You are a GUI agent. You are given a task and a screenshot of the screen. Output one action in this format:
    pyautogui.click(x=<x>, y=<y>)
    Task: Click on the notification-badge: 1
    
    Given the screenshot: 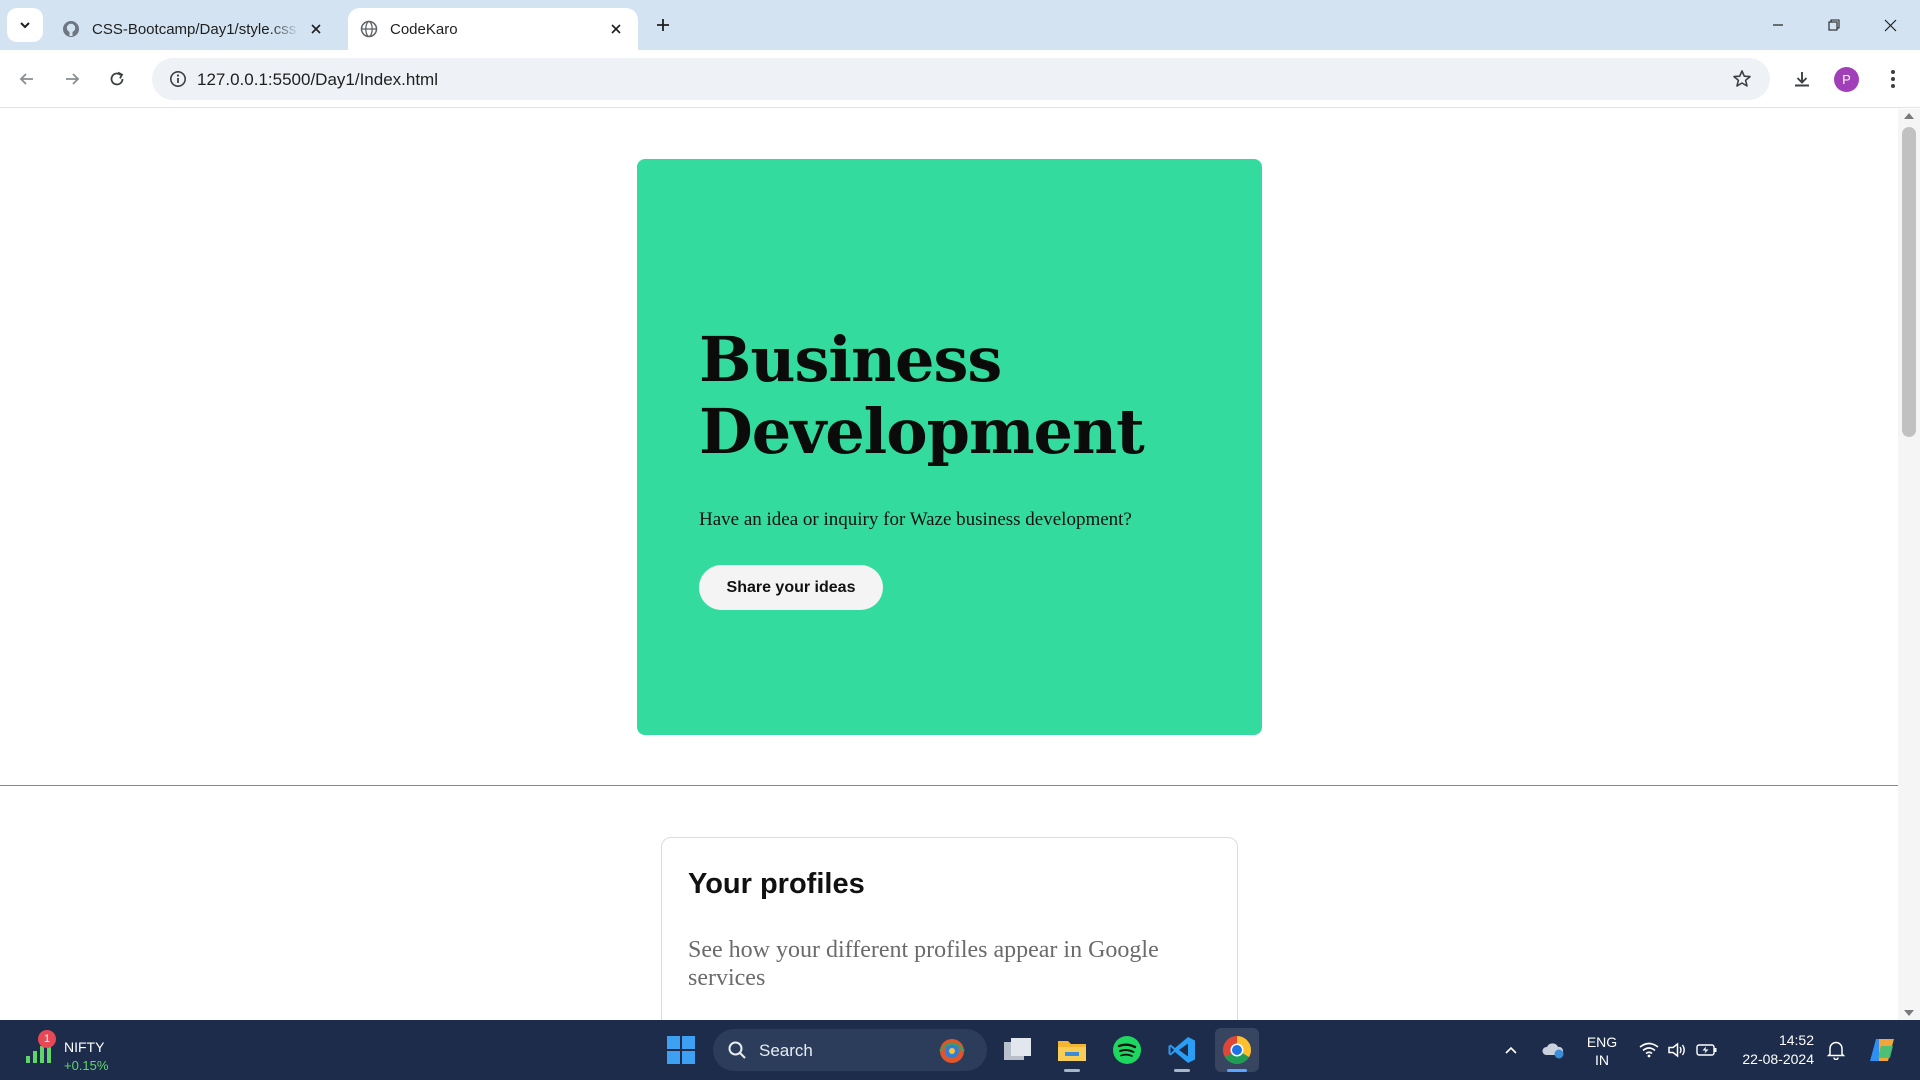 What is the action you would take?
    pyautogui.click(x=47, y=1039)
    